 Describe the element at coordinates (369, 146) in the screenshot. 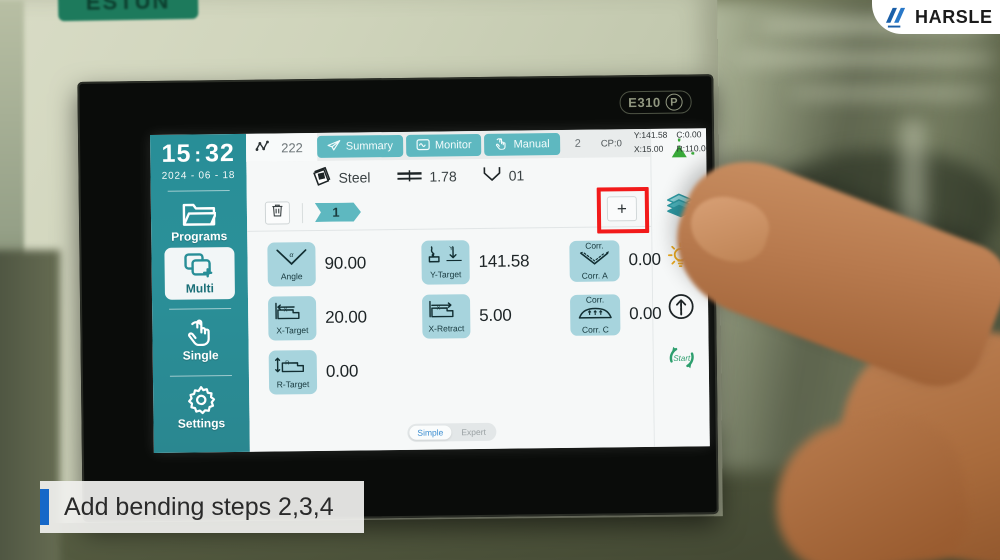

I see `tab-label: Summary` at that location.